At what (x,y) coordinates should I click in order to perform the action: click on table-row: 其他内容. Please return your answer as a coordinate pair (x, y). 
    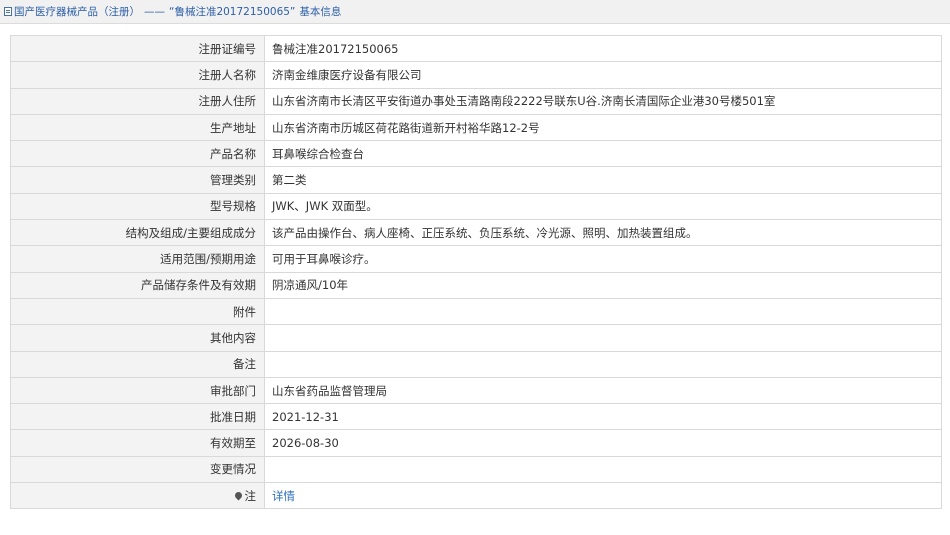
    Looking at the image, I should click on (476, 338).